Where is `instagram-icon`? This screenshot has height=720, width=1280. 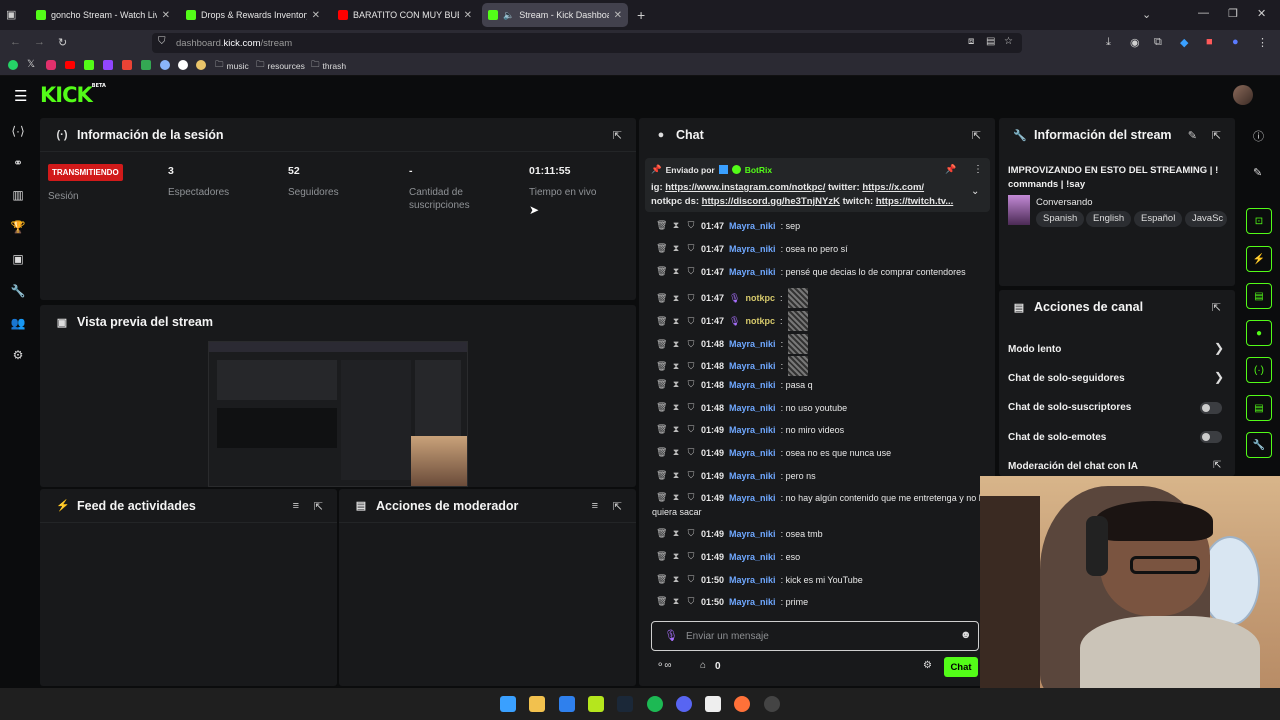
instagram-icon is located at coordinates (51, 65).